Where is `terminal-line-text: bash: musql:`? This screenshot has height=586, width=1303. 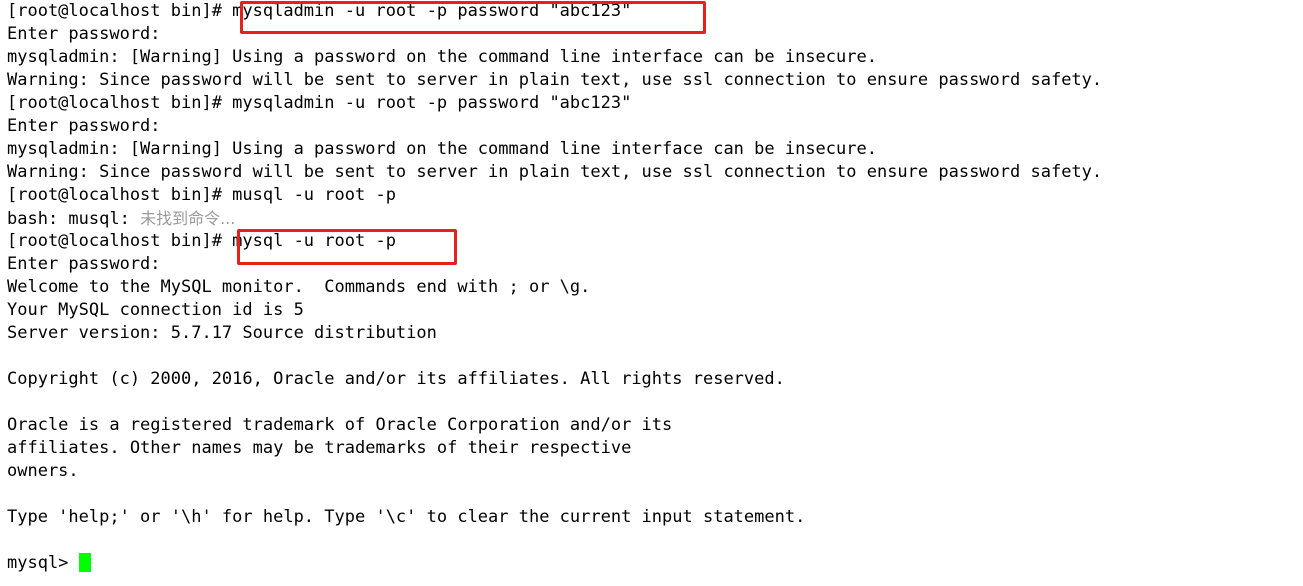 terminal-line-text: bash: musql: is located at coordinates (74, 219).